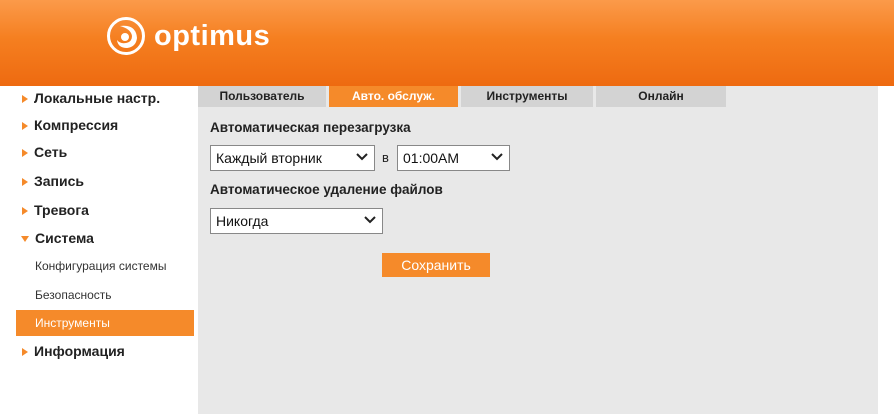  I want to click on auto-reboot-title: Автоматическая перезагрузка, so click(310, 127).